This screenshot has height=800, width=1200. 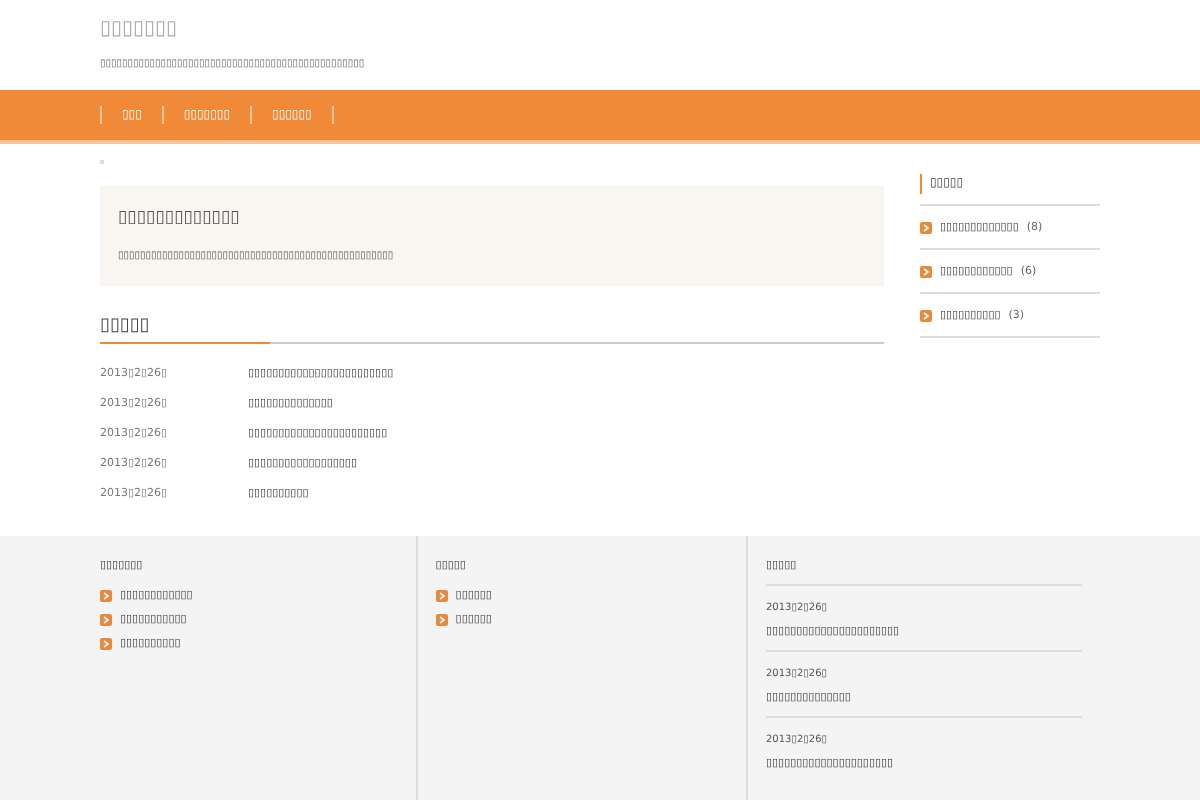 What do you see at coordinates (125, 326) in the screenshot?
I see `section-heading: ▯▯▯▯▯` at bounding box center [125, 326].